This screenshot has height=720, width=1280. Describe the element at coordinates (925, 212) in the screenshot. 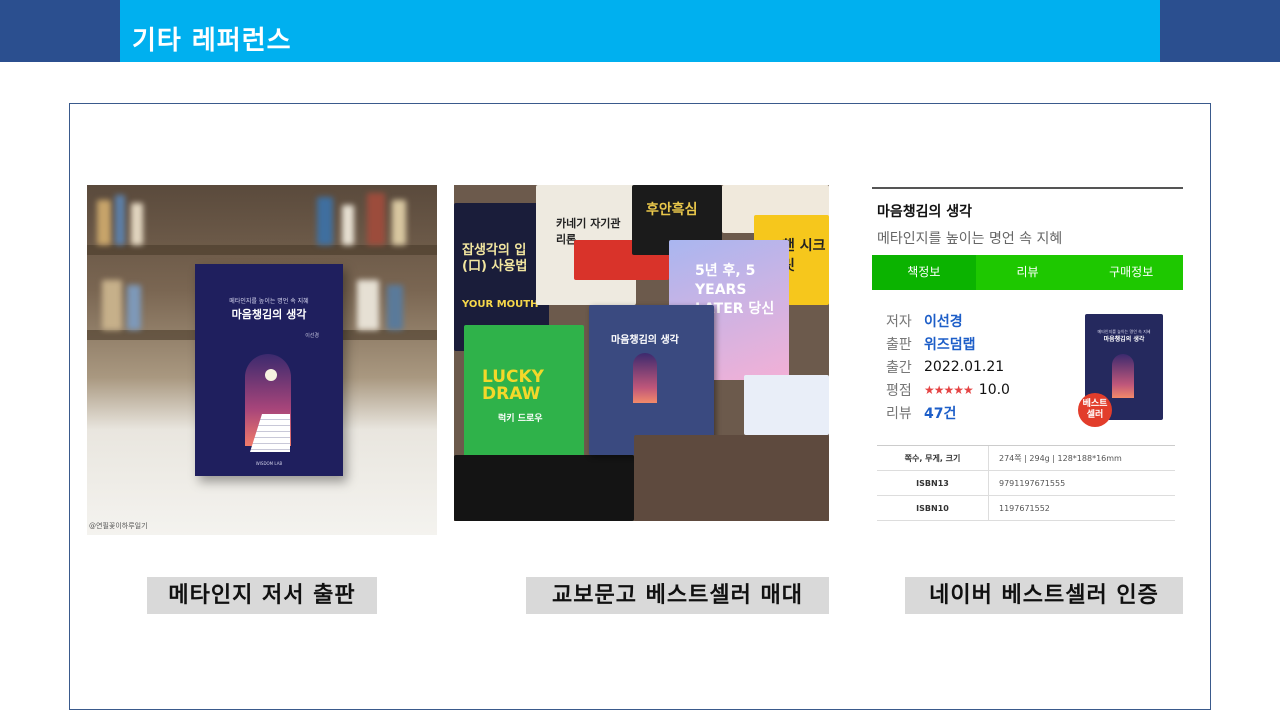

I see `naver-book-title: 마음챙김의 생각` at that location.